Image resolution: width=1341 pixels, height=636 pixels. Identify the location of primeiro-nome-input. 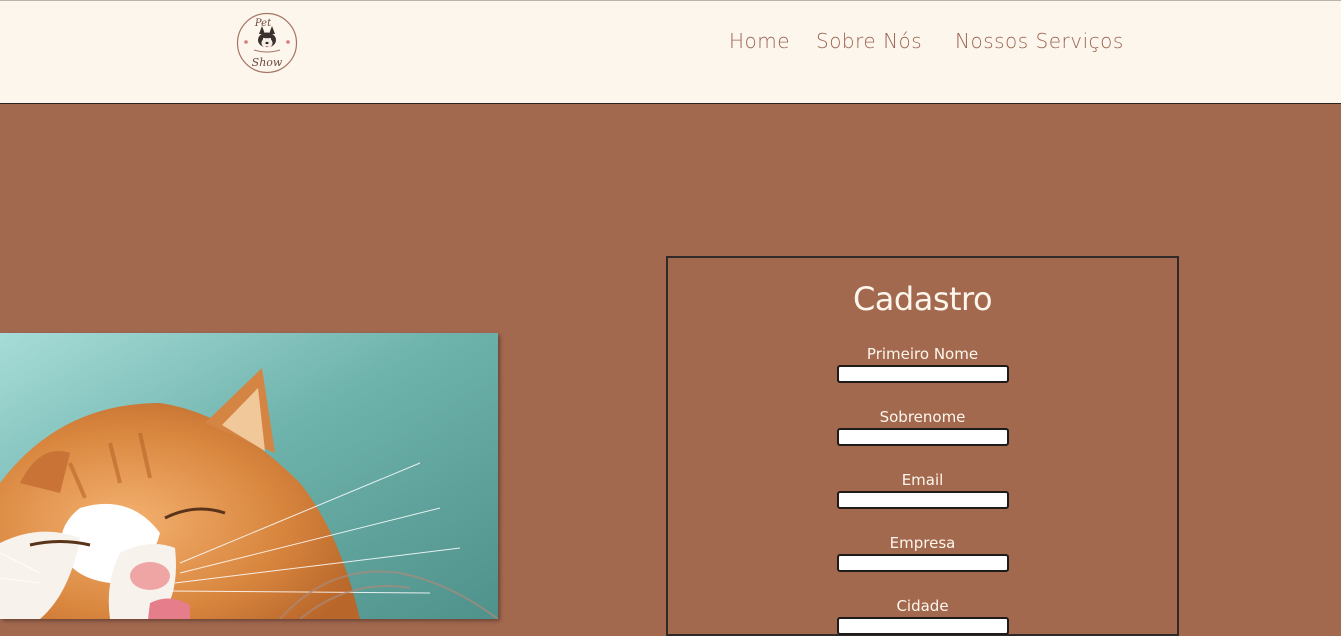
(922, 374).